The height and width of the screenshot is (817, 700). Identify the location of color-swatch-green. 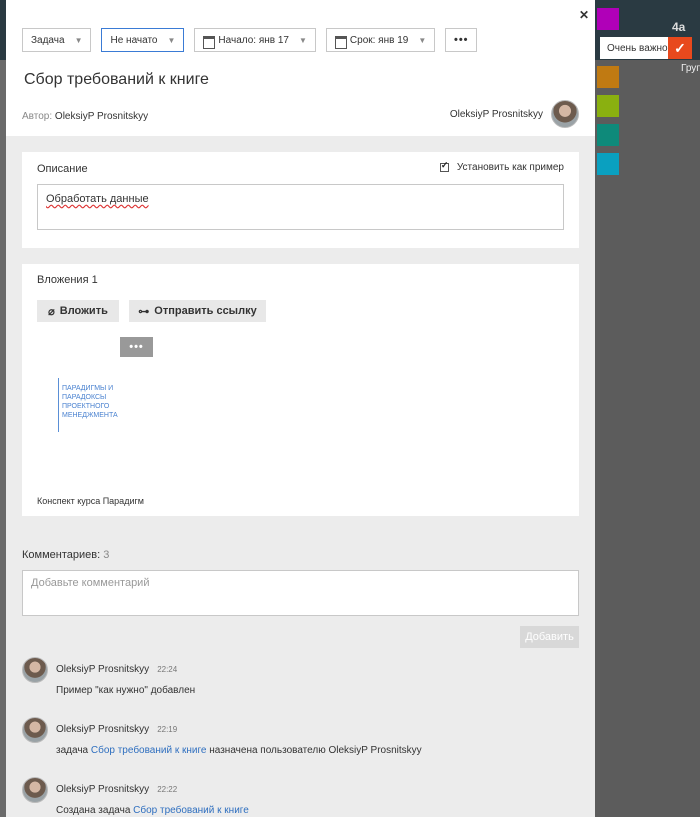
(608, 106).